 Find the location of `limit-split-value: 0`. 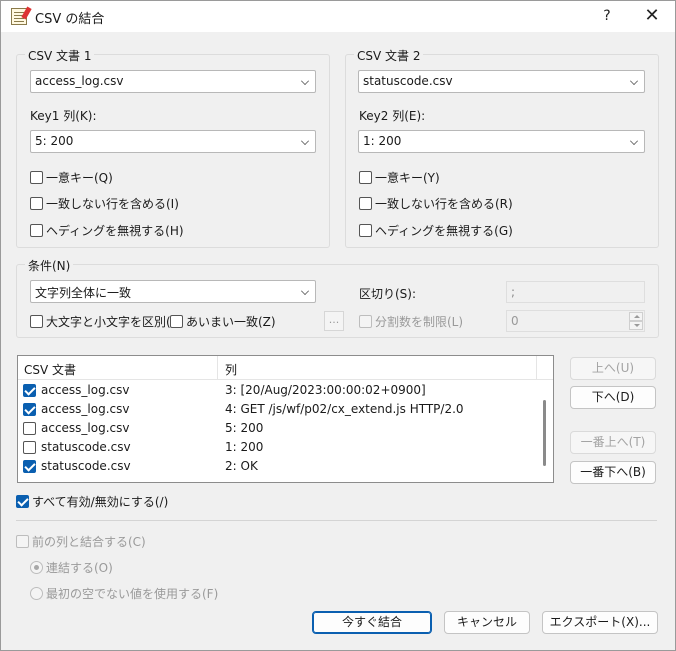

limit-split-value: 0 is located at coordinates (515, 321).